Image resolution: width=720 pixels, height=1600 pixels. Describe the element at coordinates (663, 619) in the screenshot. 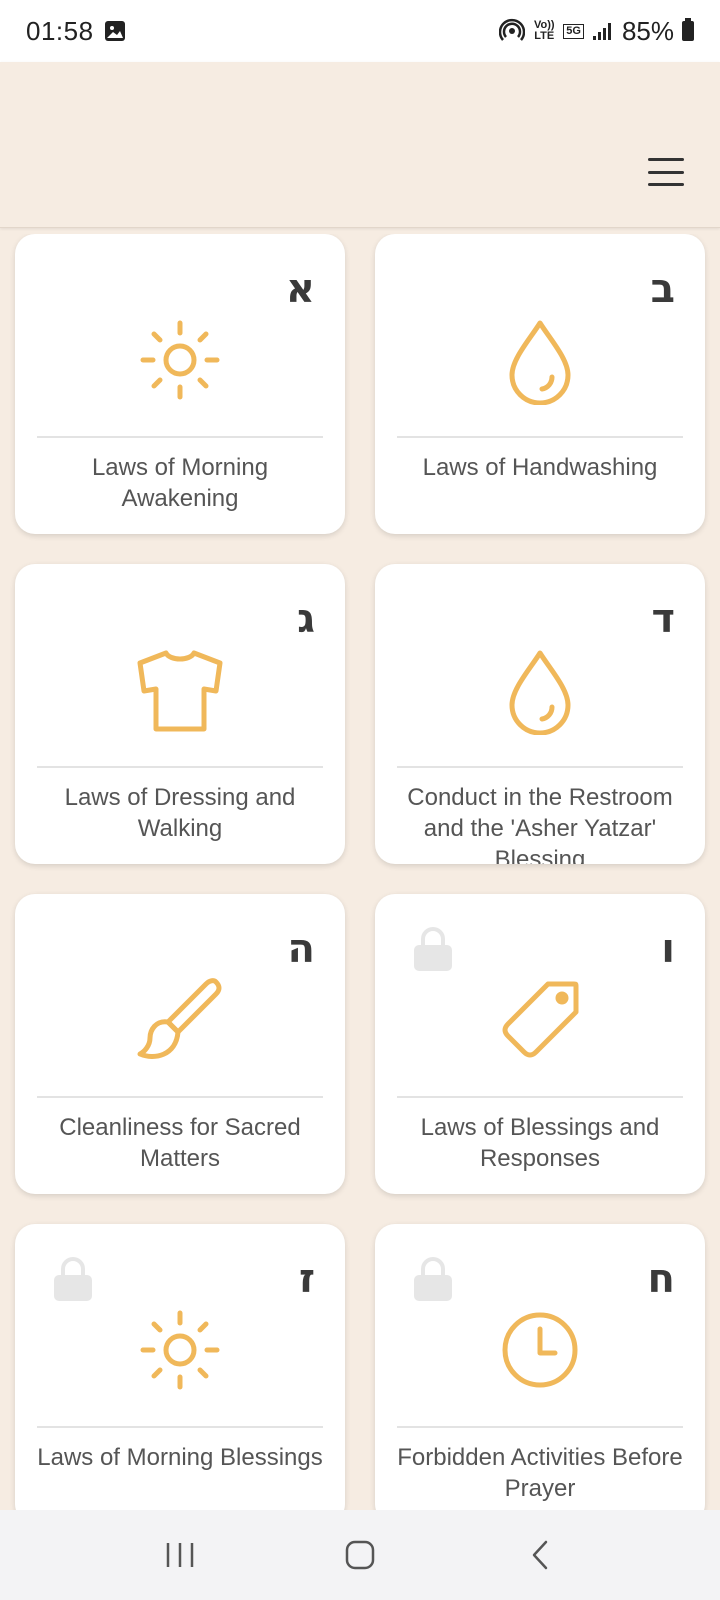

I see `chapter-letter: ד` at that location.